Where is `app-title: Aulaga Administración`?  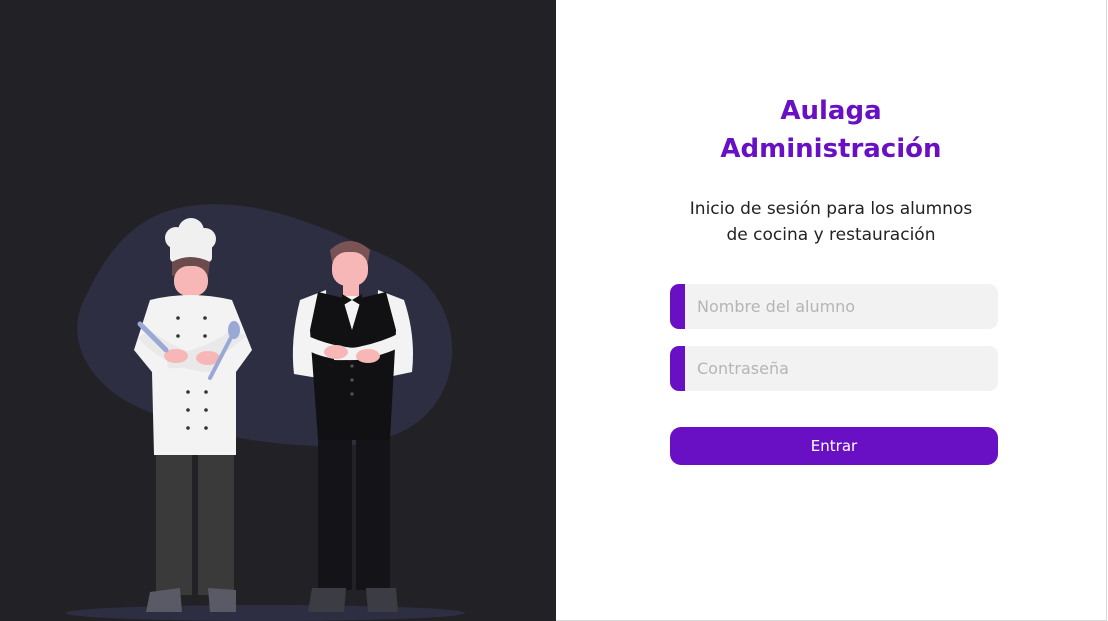 app-title: Aulaga Administración is located at coordinates (831, 130).